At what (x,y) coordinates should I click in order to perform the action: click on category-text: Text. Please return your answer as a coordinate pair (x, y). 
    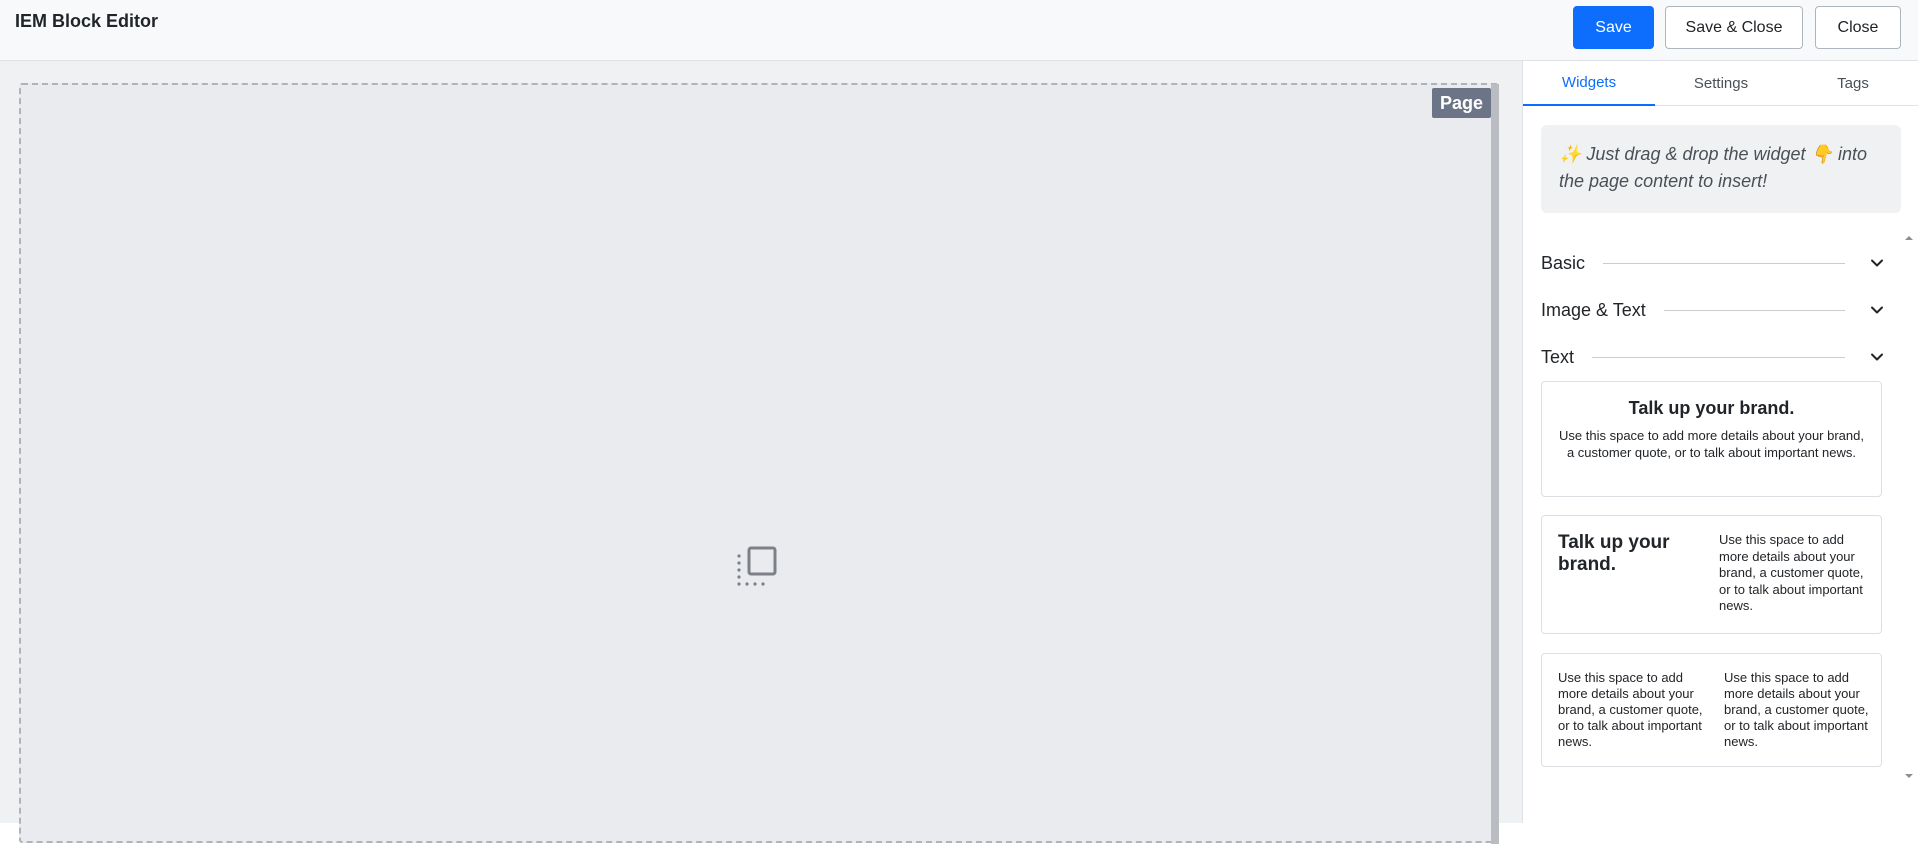
    Looking at the image, I should click on (1713, 357).